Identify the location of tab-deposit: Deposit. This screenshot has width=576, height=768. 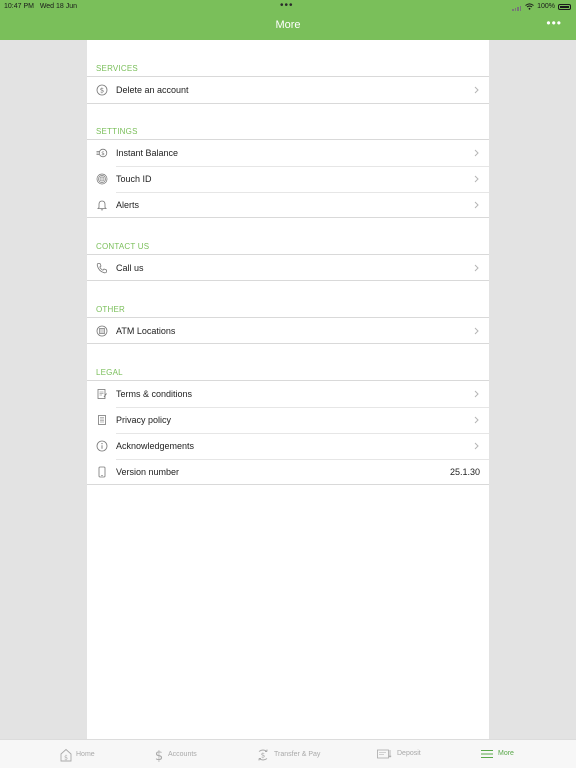
(399, 754).